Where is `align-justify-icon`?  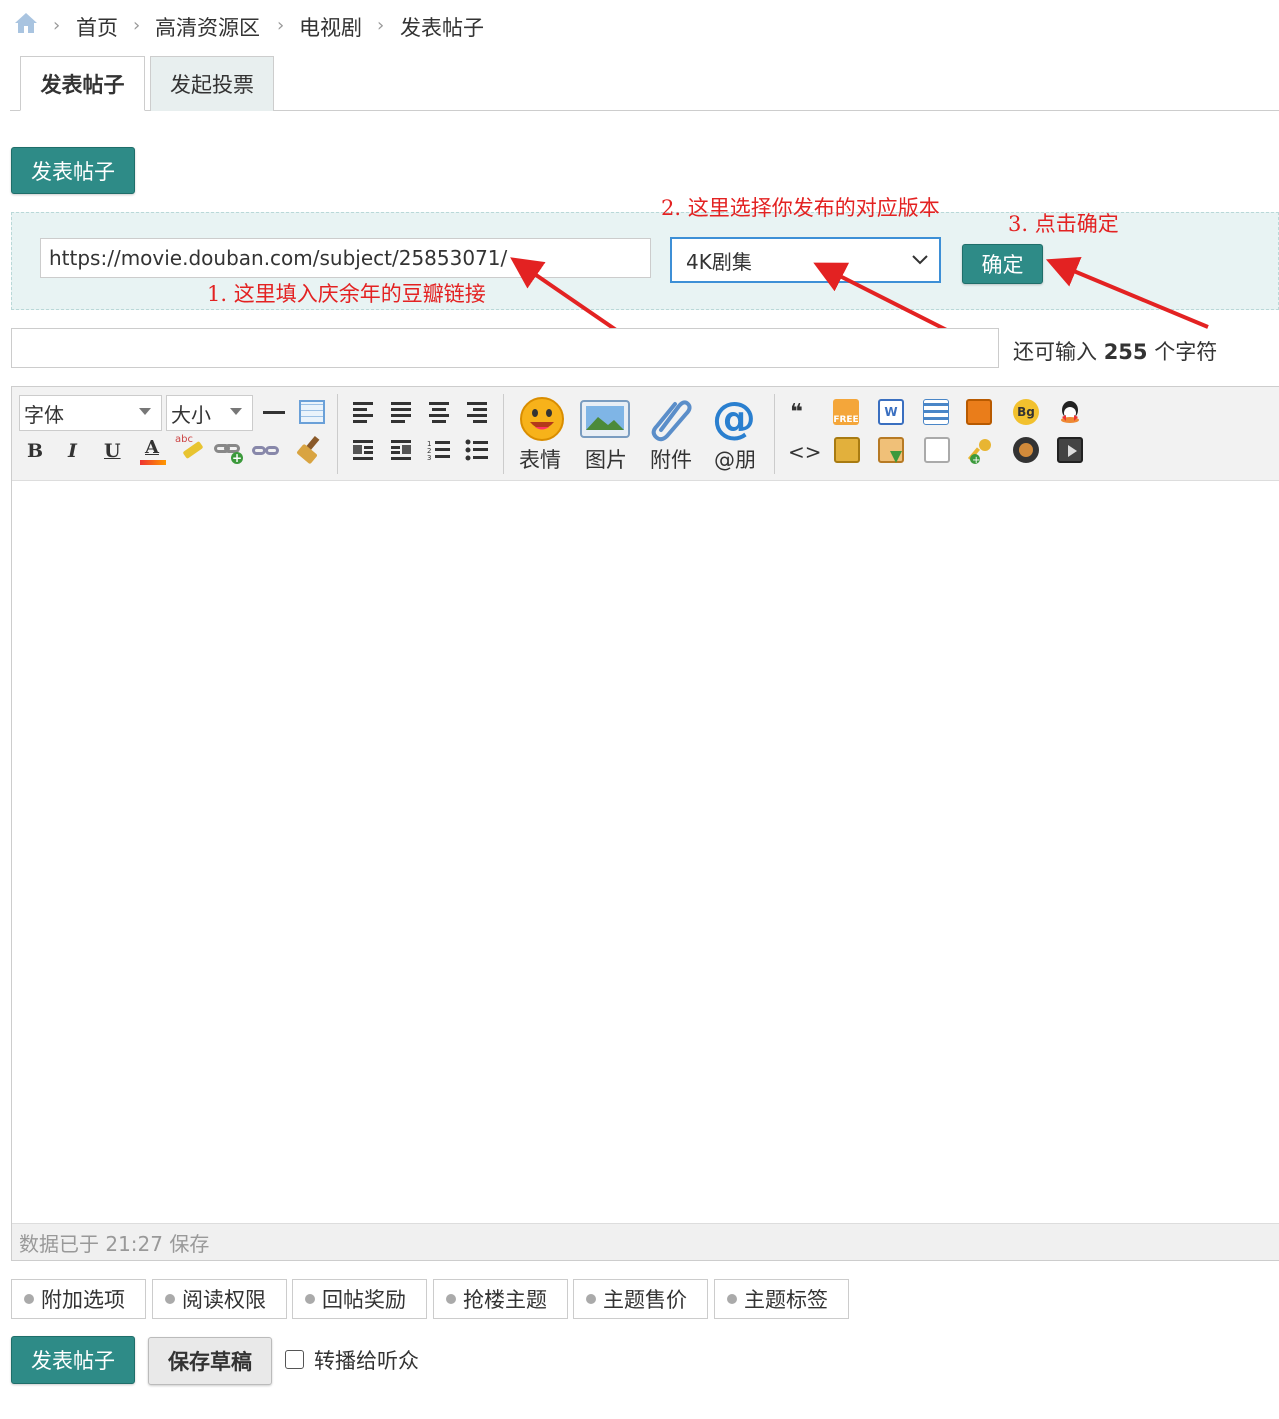 align-justify-icon is located at coordinates (401, 412).